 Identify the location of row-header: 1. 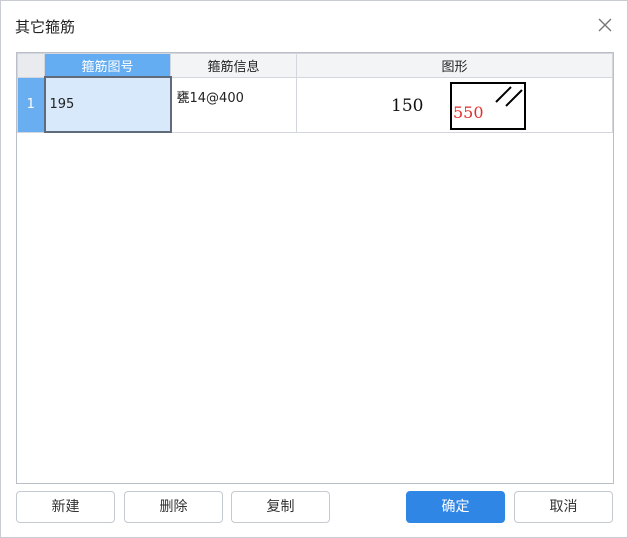
(31, 104).